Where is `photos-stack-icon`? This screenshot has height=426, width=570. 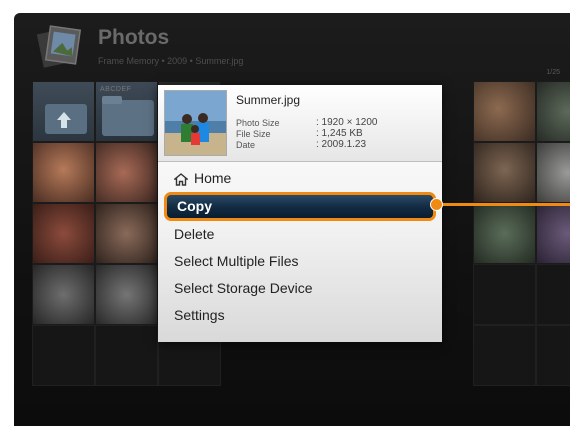
photos-stack-icon is located at coordinates (59, 46).